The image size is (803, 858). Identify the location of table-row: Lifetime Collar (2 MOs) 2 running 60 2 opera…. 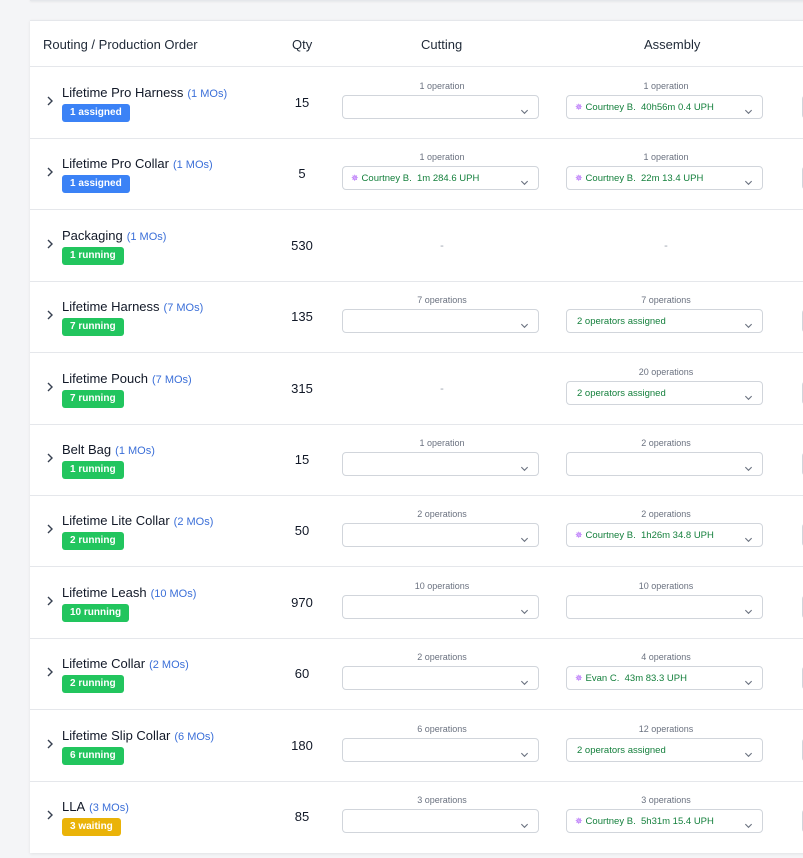
(416, 674).